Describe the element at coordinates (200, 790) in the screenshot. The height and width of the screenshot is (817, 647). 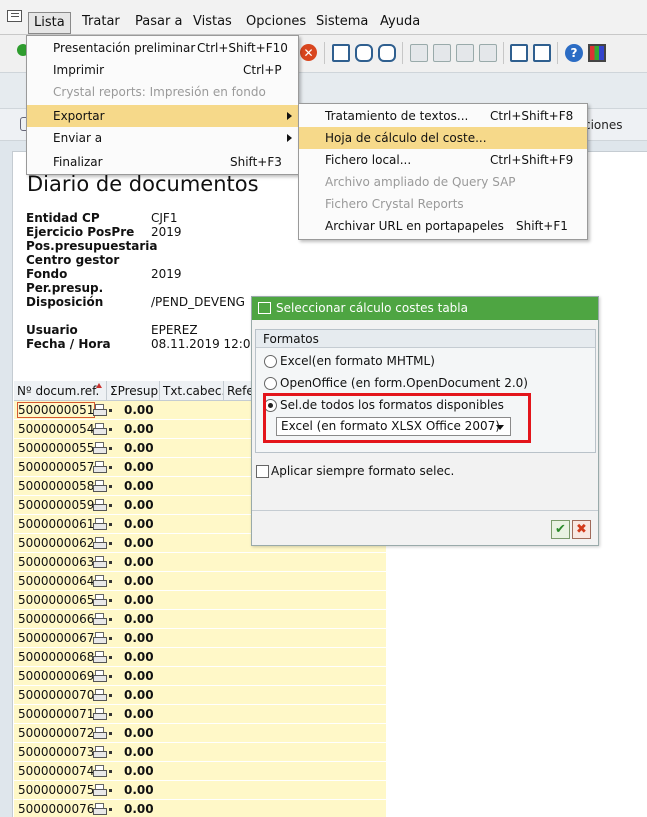
I see `table-row: 5000000075 0.00` at that location.